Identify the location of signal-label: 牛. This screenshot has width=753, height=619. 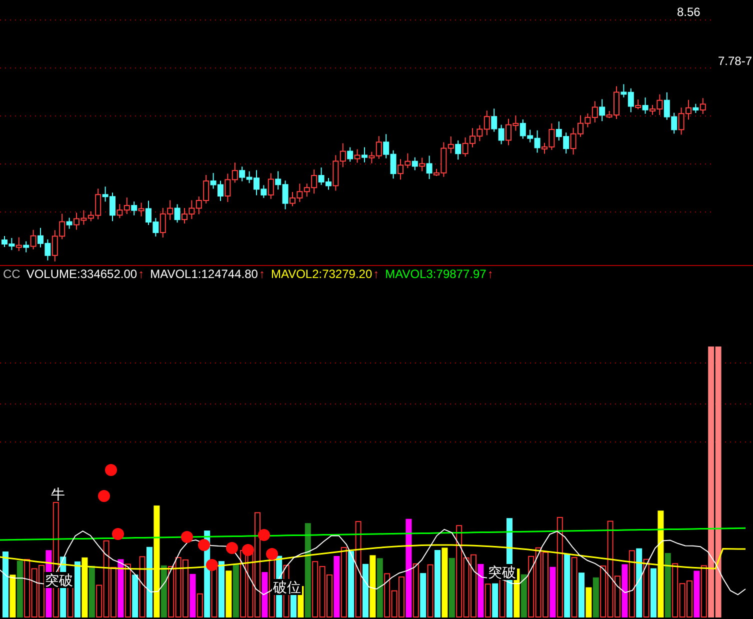
(58, 494).